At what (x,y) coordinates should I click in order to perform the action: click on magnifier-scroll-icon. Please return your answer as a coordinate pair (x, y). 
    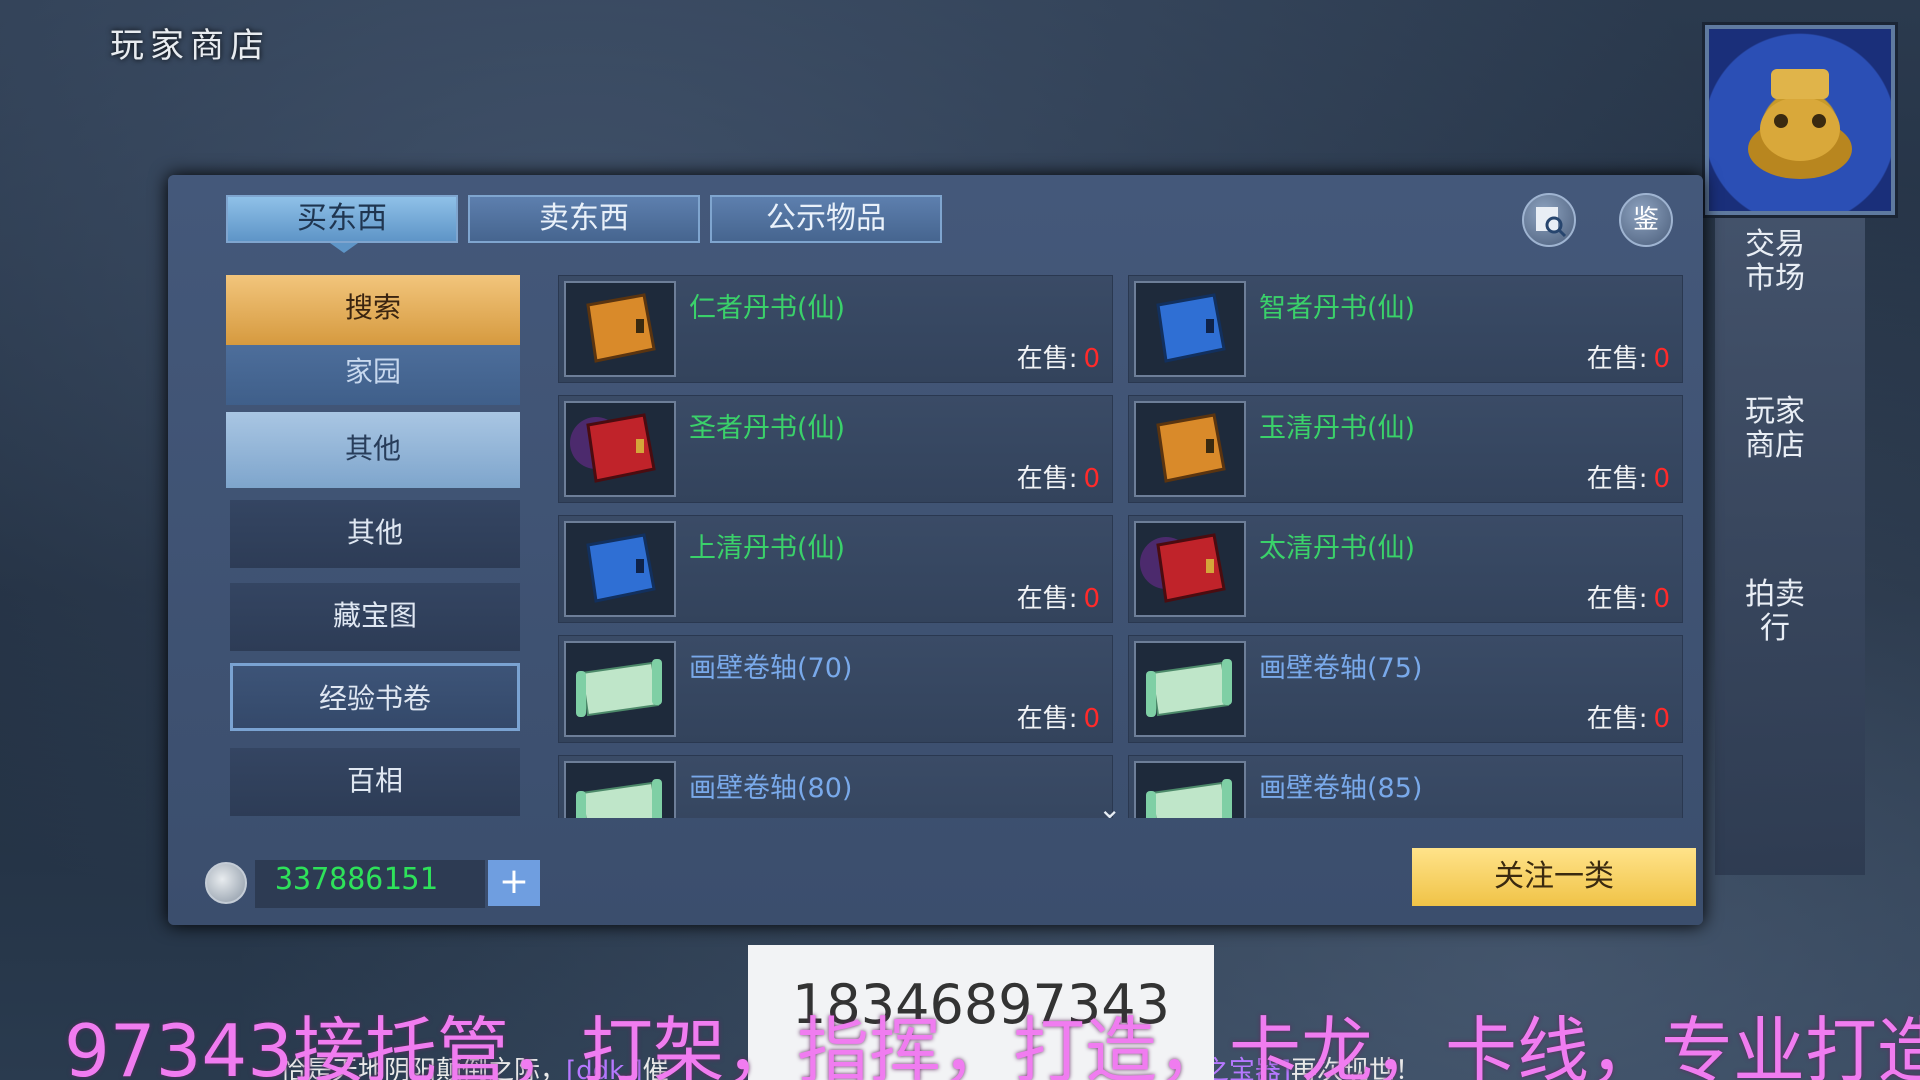
    Looking at the image, I should click on (1551, 222).